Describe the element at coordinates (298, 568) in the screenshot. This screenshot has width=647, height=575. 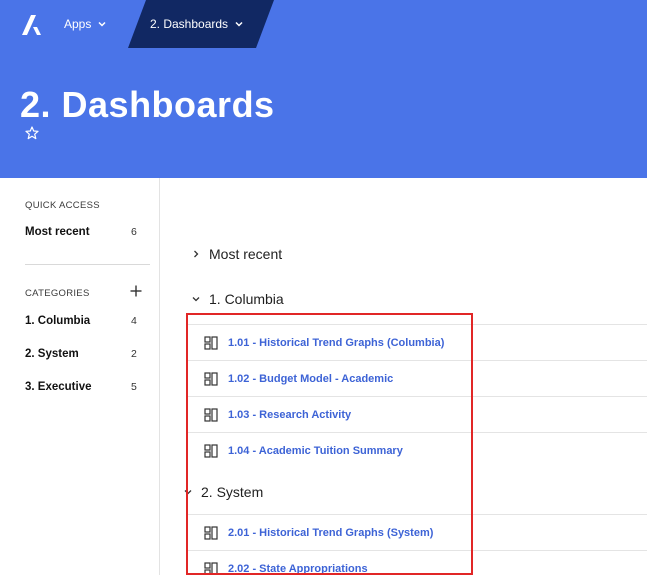
I see `dashboard-link-title: 2.02 - State Appropriations` at that location.